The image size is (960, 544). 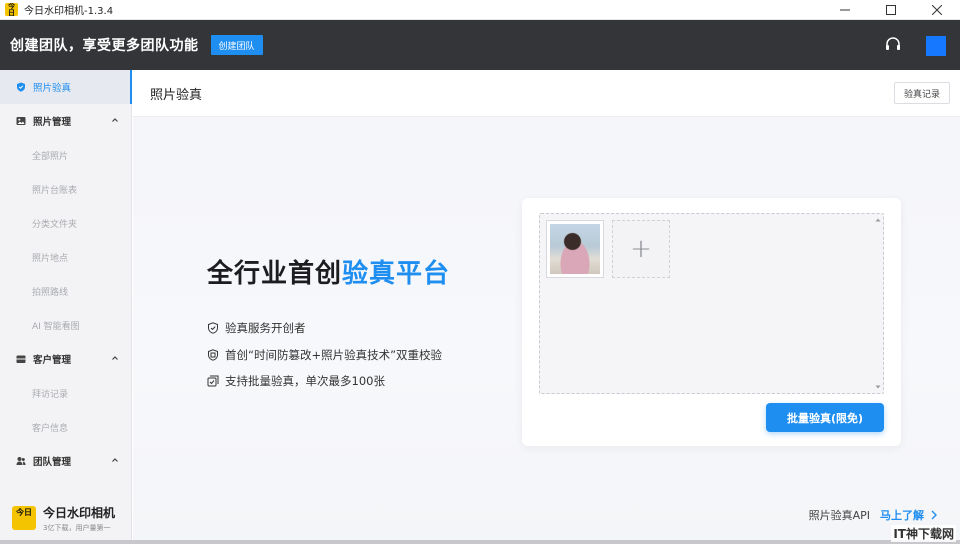 I want to click on sidebar-group-label: 客户管理, so click(x=52, y=360).